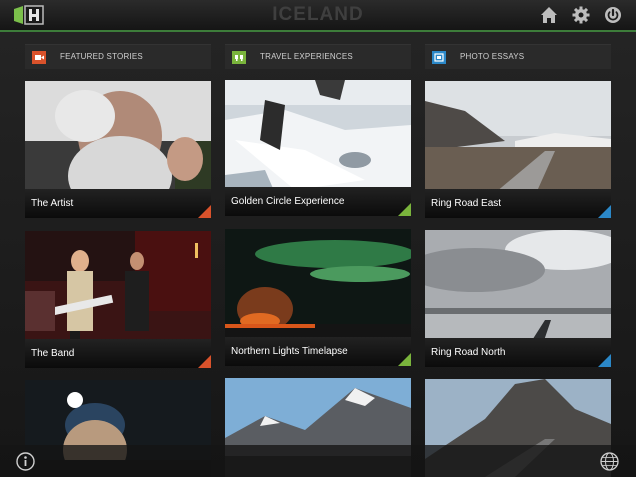 The width and height of the screenshot is (636, 477). Describe the element at coordinates (25, 461) in the screenshot. I see `info-icon` at that location.